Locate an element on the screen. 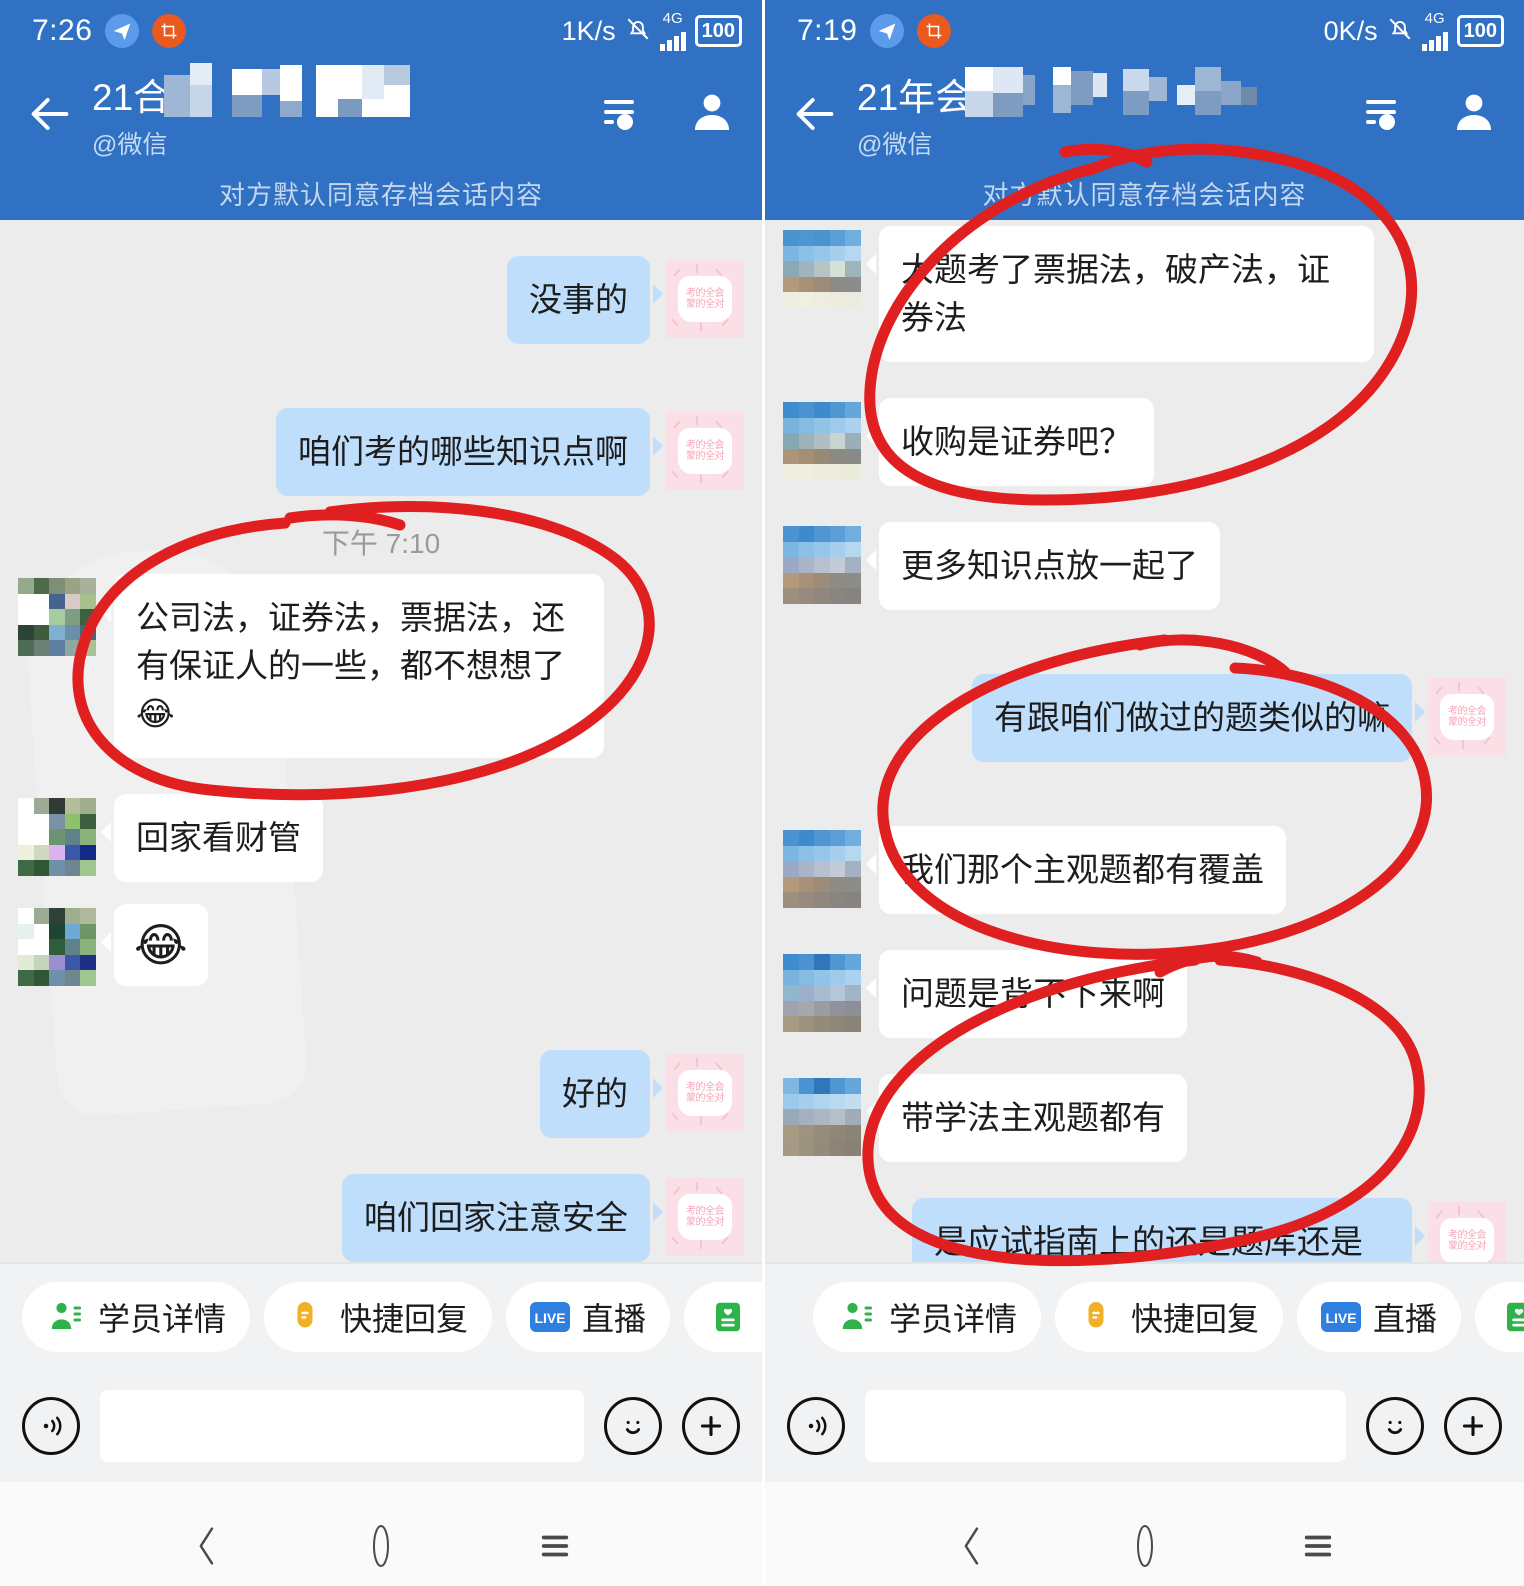 The image size is (1524, 1586). message-row: 是应试指南上的还是题库还是模拟题 考的全会 蒙的全对 is located at coordinates (1144, 1230).